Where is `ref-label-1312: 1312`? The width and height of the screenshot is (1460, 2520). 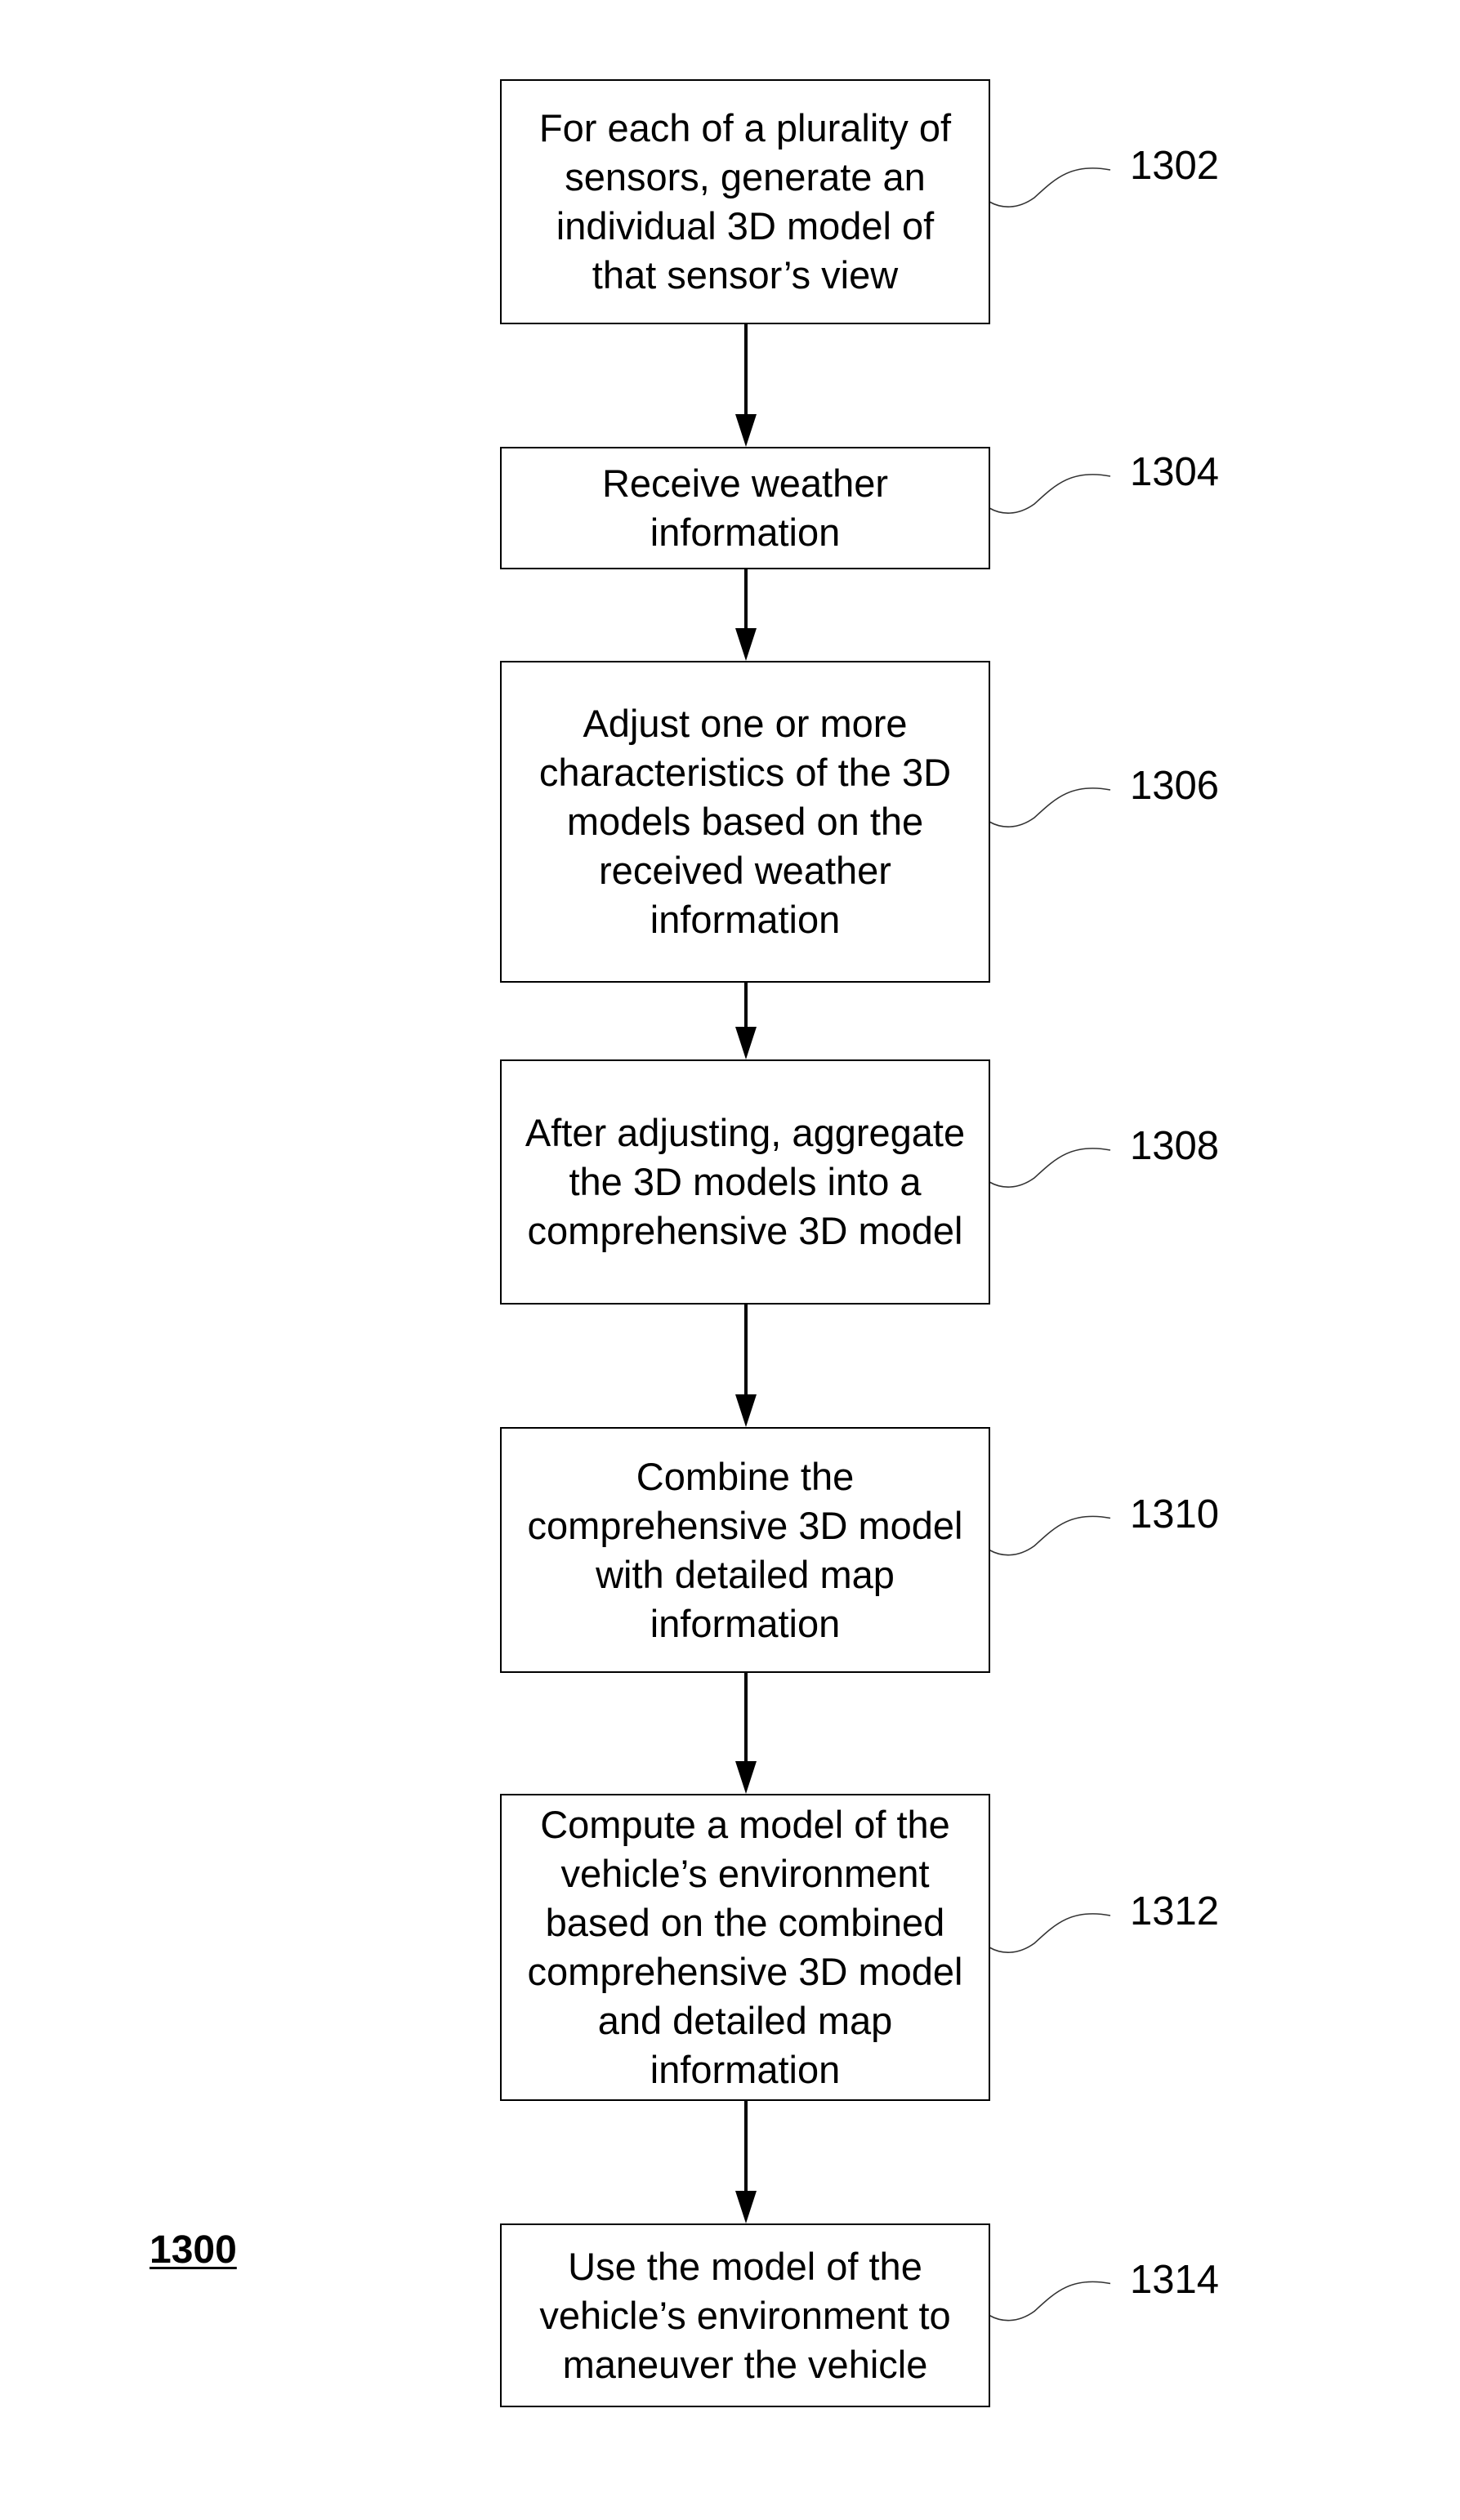 ref-label-1312: 1312 is located at coordinates (1175, 1911).